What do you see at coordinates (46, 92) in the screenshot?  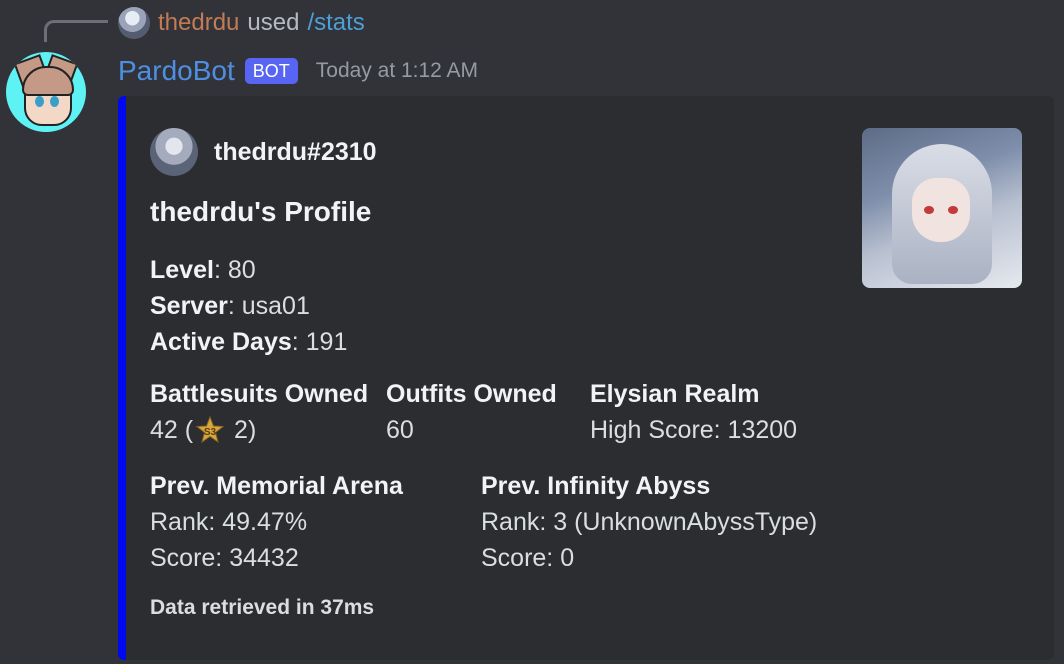 I see `bot-avatar` at bounding box center [46, 92].